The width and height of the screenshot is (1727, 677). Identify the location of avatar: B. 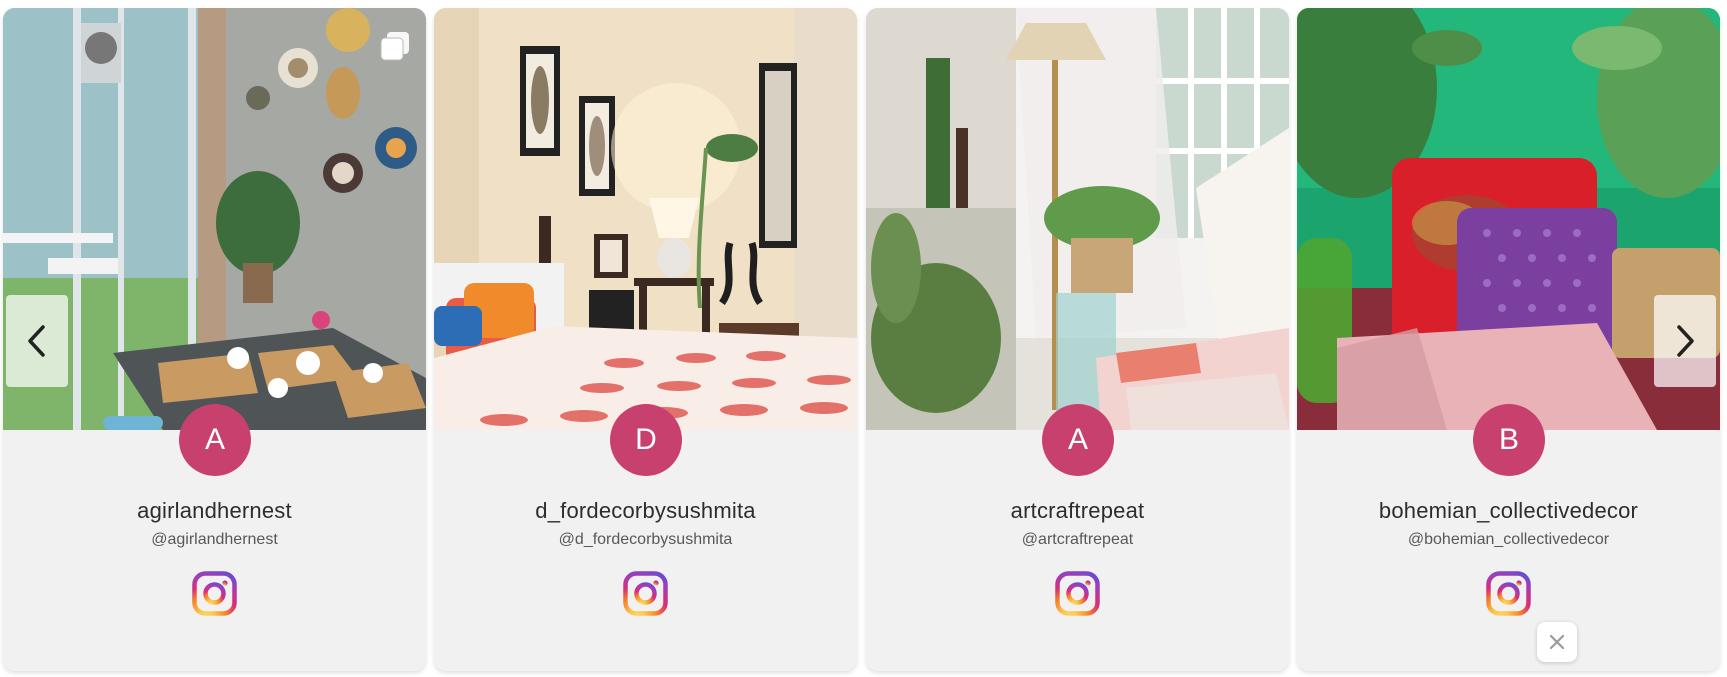
(1509, 440).